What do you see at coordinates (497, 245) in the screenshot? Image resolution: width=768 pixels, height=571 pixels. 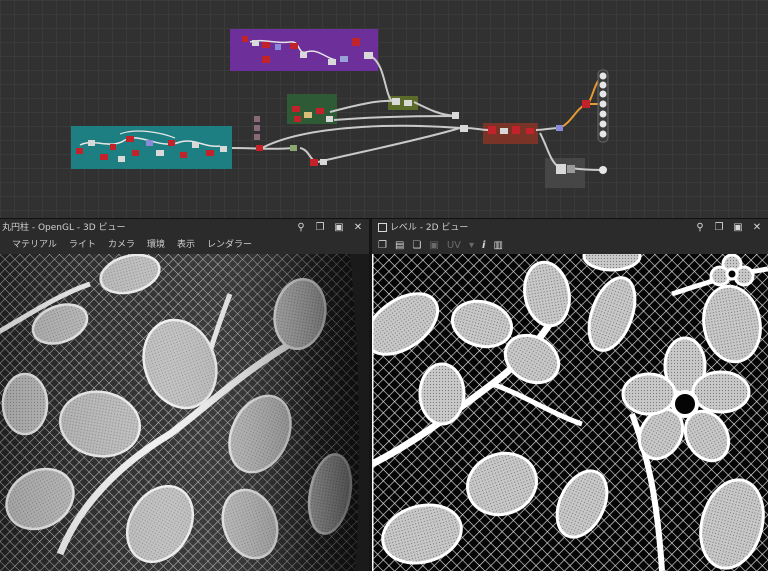 I see `histogram-icon: ▥` at bounding box center [497, 245].